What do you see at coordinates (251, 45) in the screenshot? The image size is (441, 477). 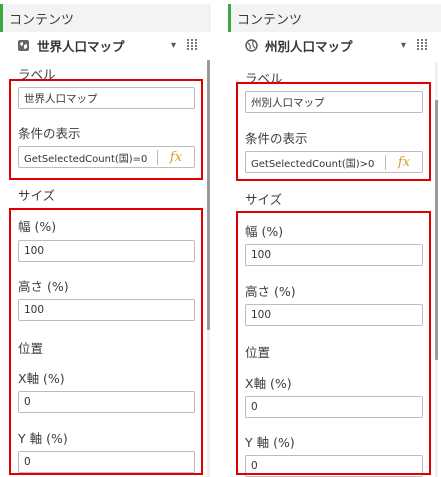 I see `globe-icon` at bounding box center [251, 45].